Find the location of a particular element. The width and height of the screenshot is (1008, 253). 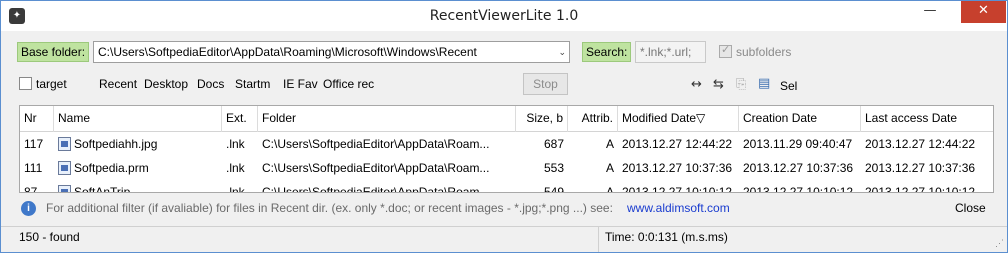

cell-name: Softpediahh.jpg is located at coordinates (138, 144).